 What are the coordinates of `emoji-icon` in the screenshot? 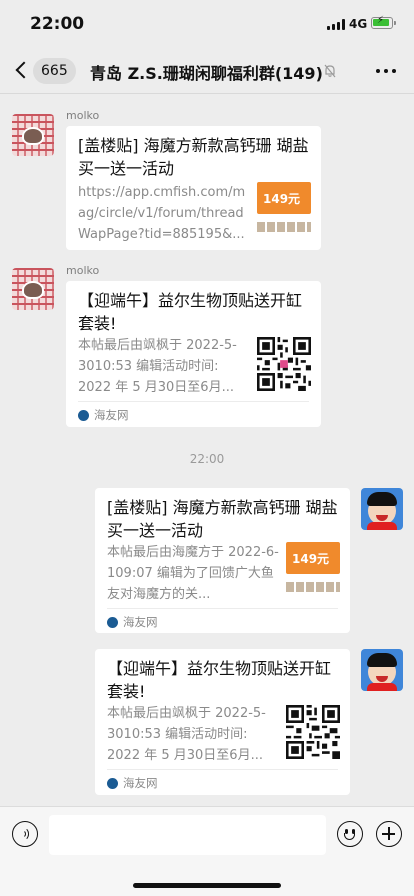 It's located at (350, 834).